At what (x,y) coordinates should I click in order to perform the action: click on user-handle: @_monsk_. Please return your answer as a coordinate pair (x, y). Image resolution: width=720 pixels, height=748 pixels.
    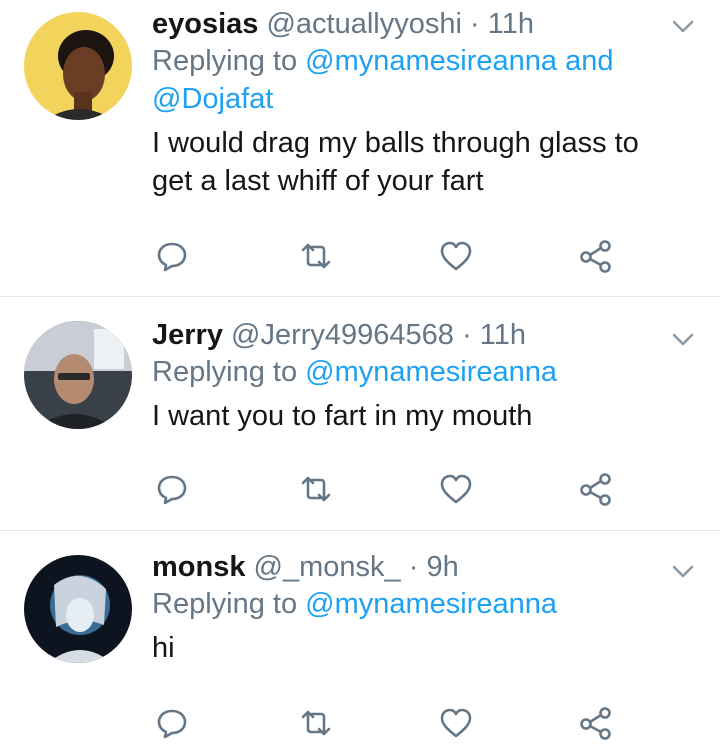
    Looking at the image, I should click on (327, 567).